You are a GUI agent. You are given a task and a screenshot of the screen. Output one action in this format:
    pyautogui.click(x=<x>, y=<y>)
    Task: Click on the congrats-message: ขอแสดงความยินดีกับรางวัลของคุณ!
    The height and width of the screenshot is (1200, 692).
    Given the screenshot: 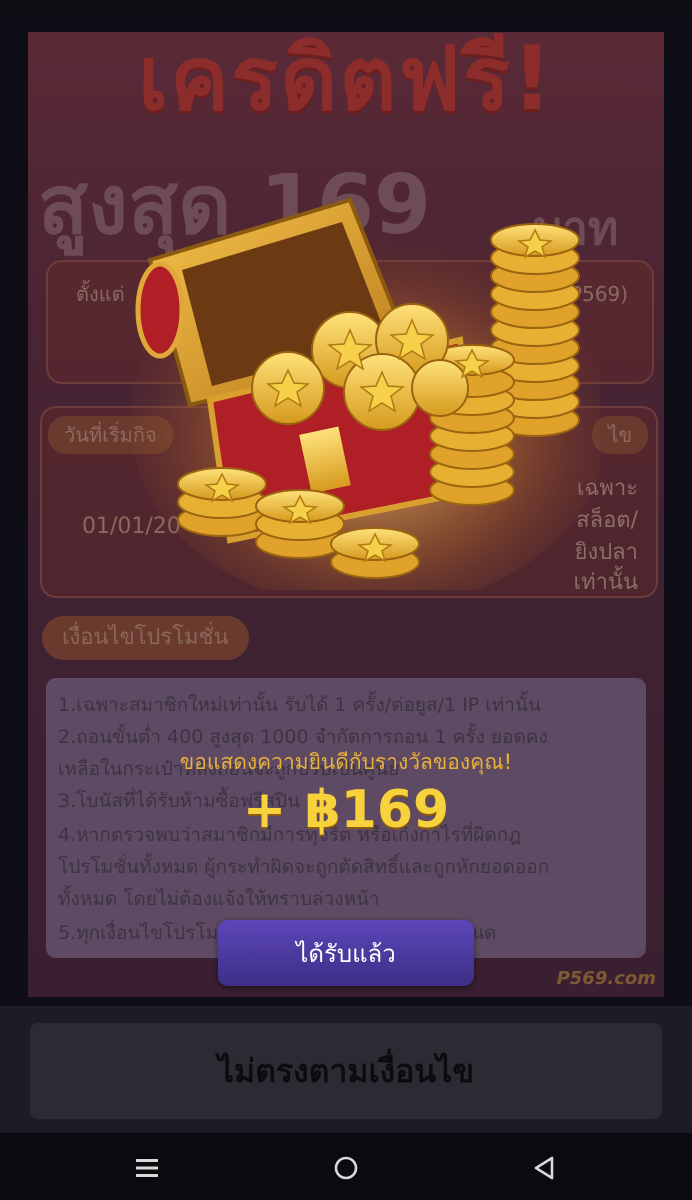 What is the action you would take?
    pyautogui.click(x=346, y=762)
    